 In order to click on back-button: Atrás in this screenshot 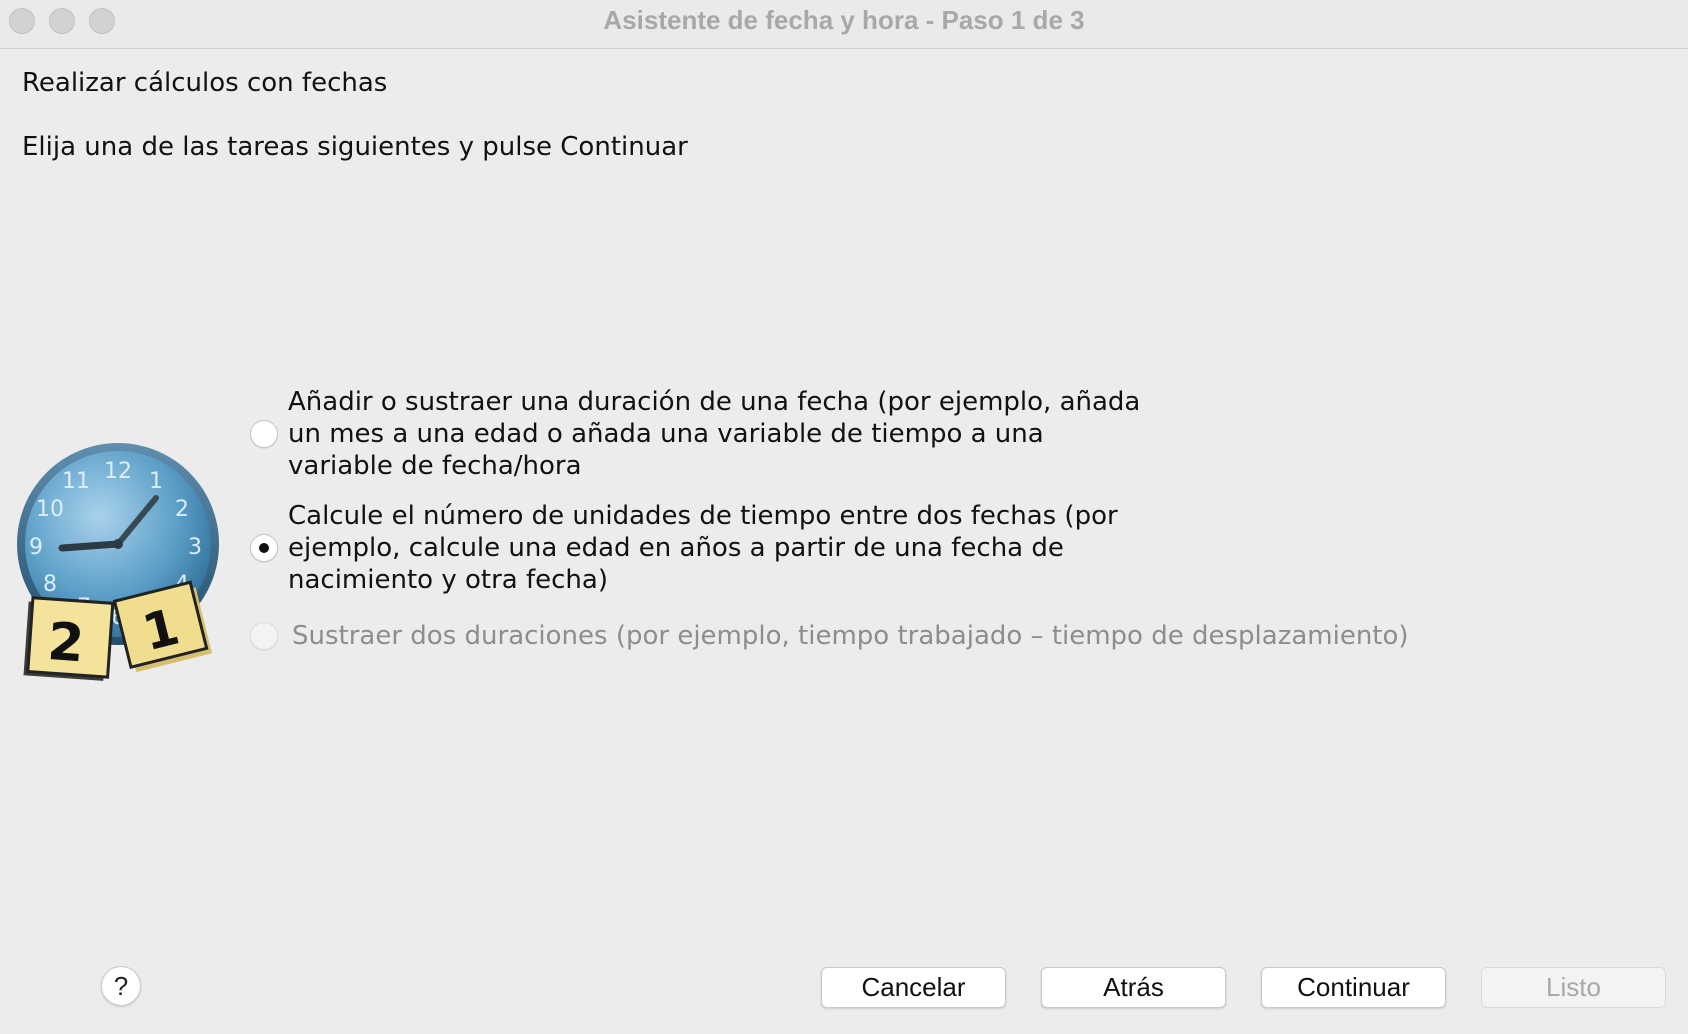, I will do `click(1133, 987)`.